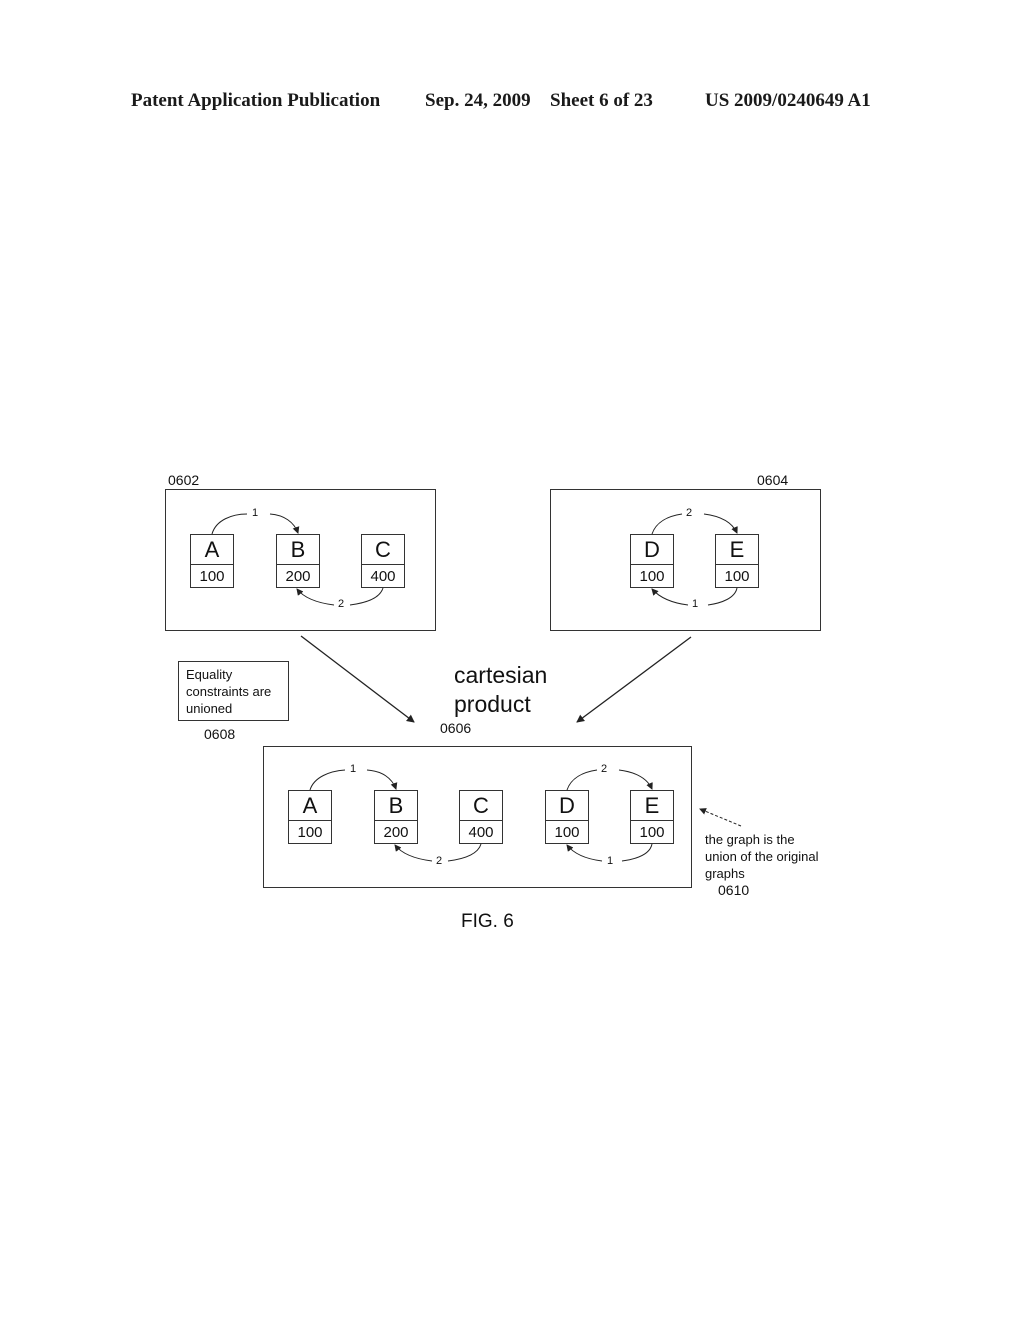  I want to click on ref-0604: 0604, so click(773, 480).